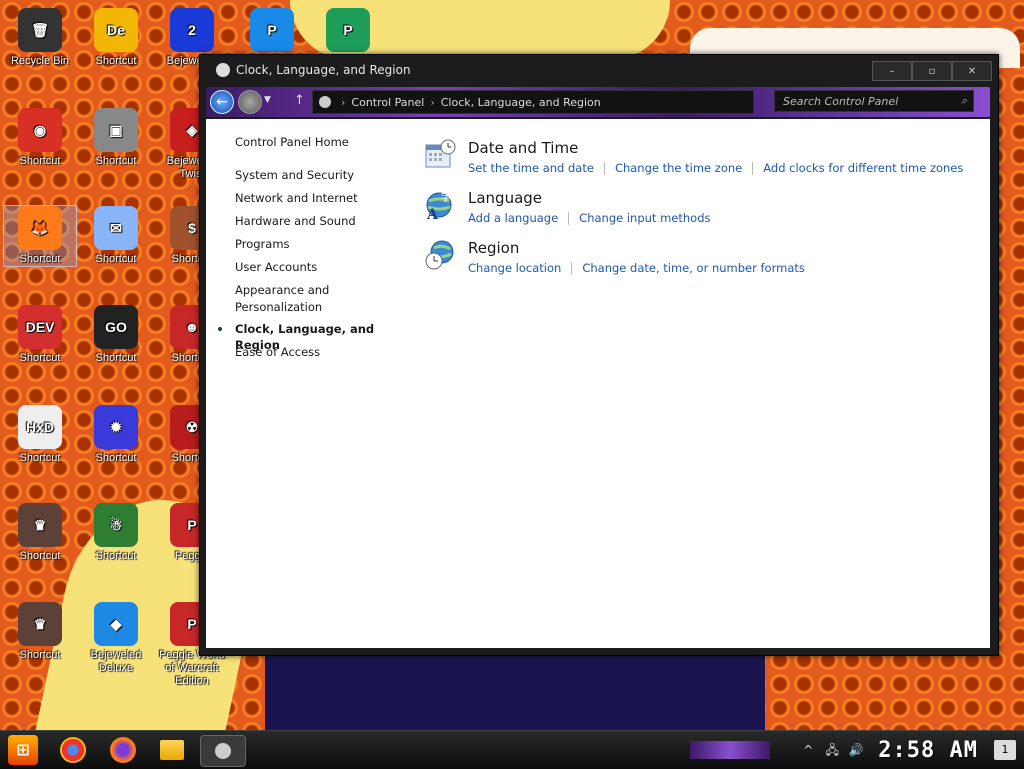 The image size is (1024, 769). Describe the element at coordinates (116, 30) in the screenshot. I see `shortcut-icon: De` at that location.